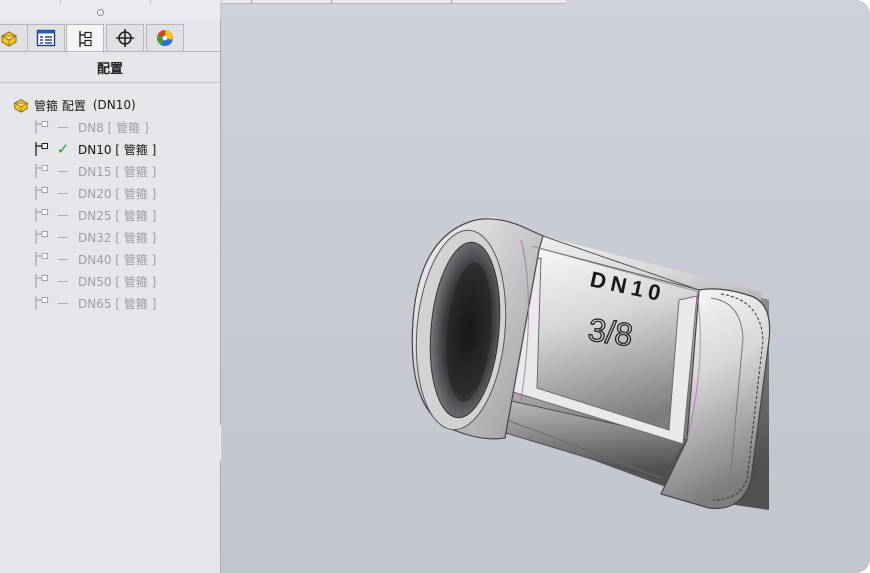 The width and height of the screenshot is (870, 573). I want to click on dimxpert-icon, so click(125, 38).